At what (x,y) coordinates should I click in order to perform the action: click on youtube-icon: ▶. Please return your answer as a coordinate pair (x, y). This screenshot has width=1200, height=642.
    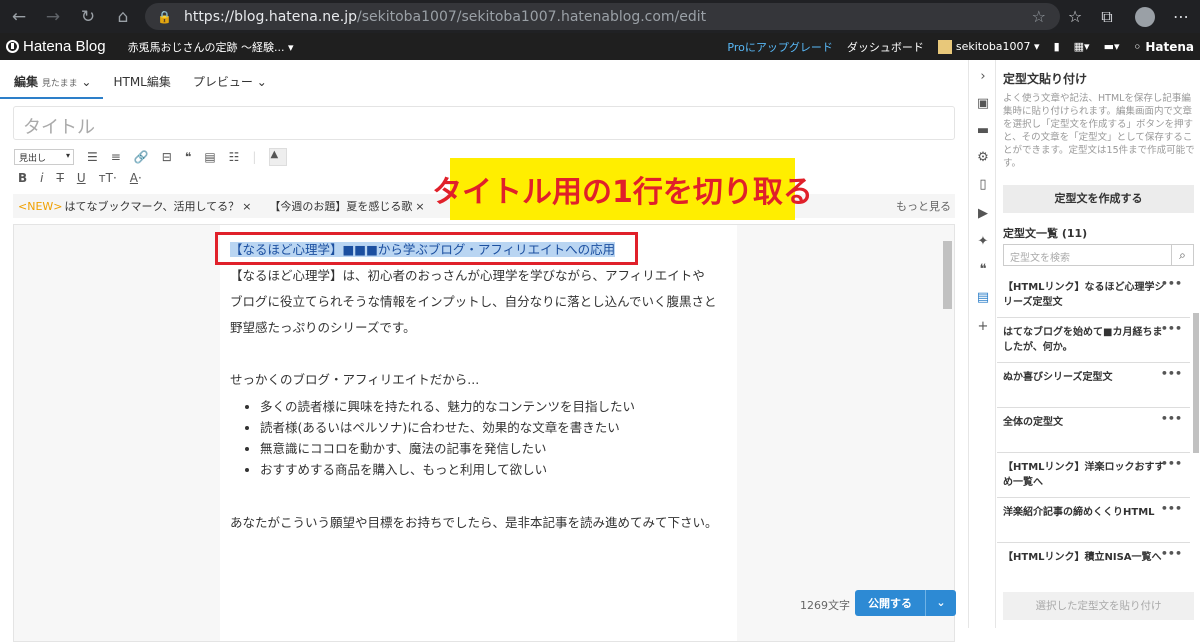
    Looking at the image, I should click on (983, 214).